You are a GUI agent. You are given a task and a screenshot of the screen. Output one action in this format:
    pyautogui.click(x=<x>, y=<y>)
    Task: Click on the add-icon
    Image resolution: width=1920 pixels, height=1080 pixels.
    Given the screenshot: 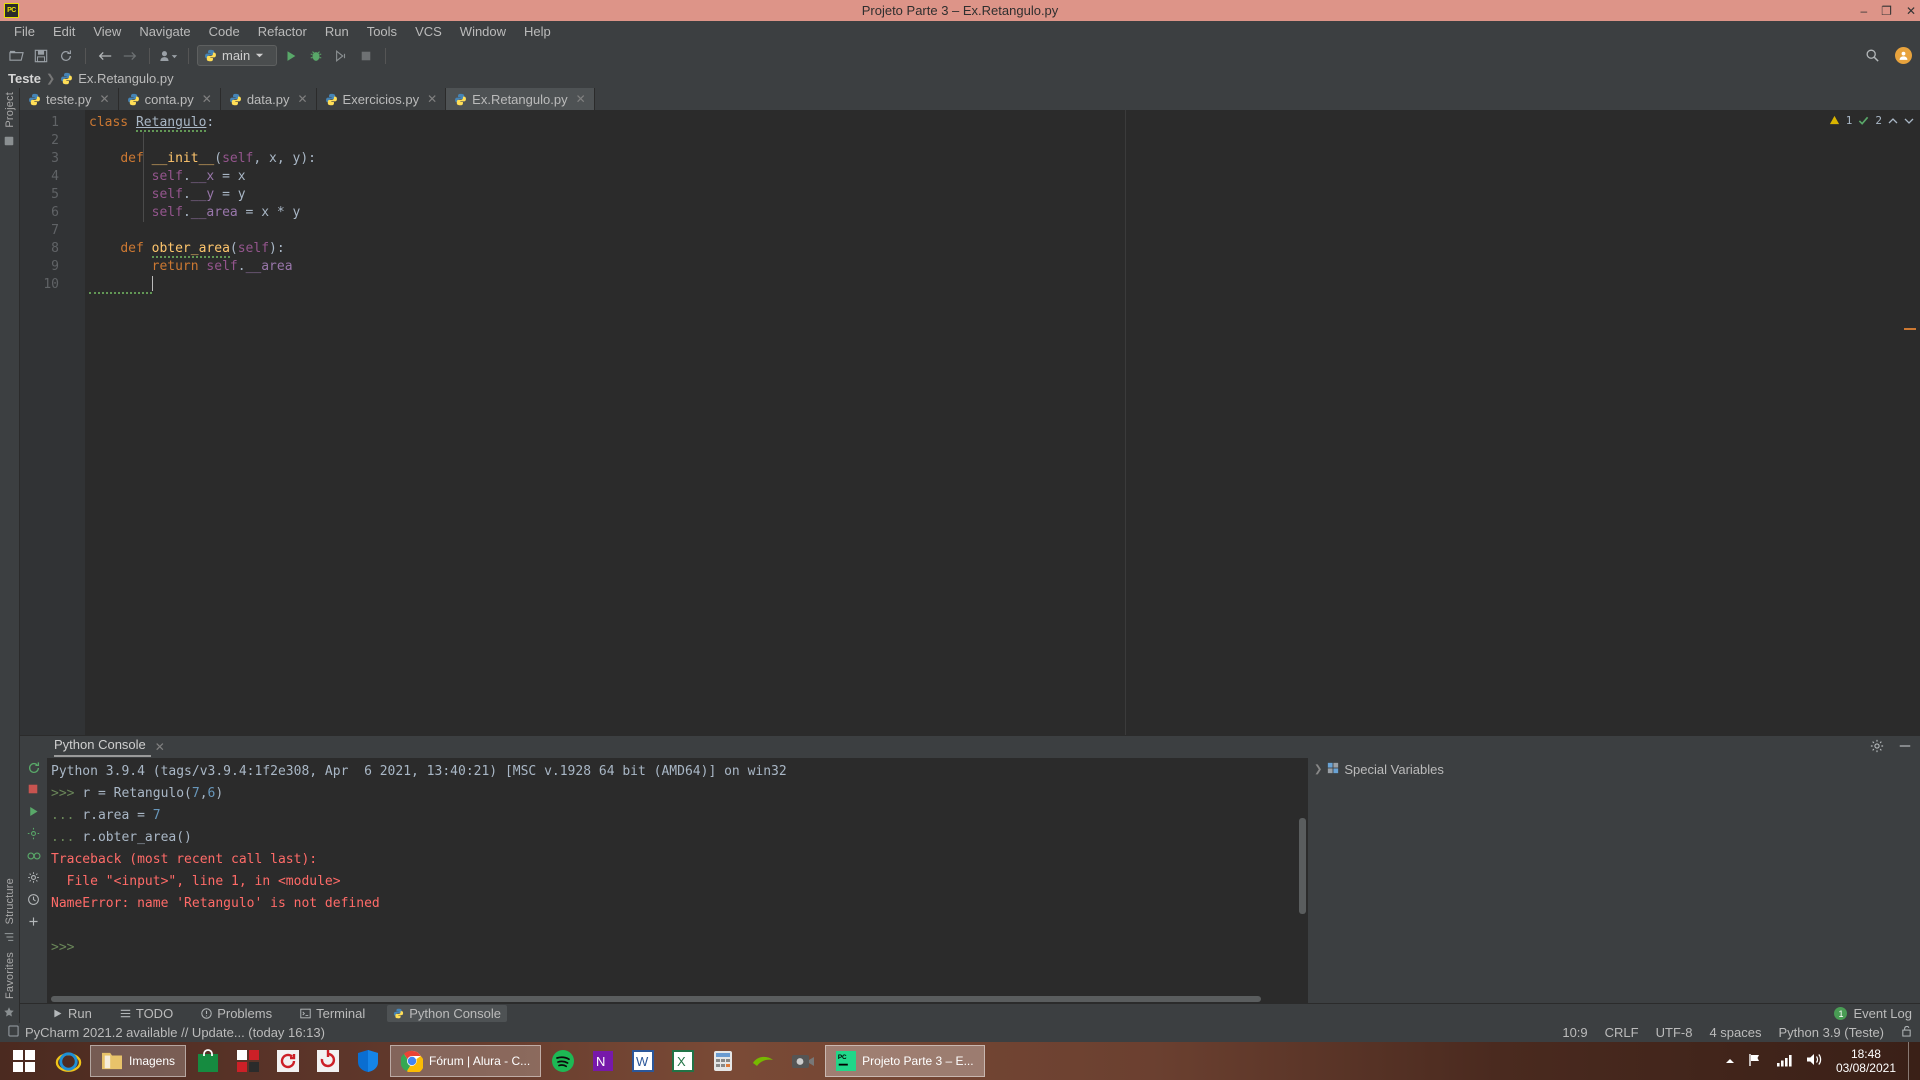 What is the action you would take?
    pyautogui.click(x=34, y=922)
    